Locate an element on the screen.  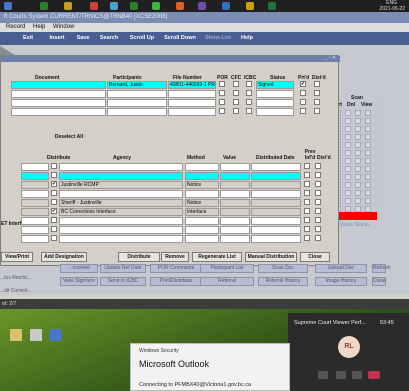
file-number-cell: 40801-446569-1 PRA is located at coordinates (192, 85).